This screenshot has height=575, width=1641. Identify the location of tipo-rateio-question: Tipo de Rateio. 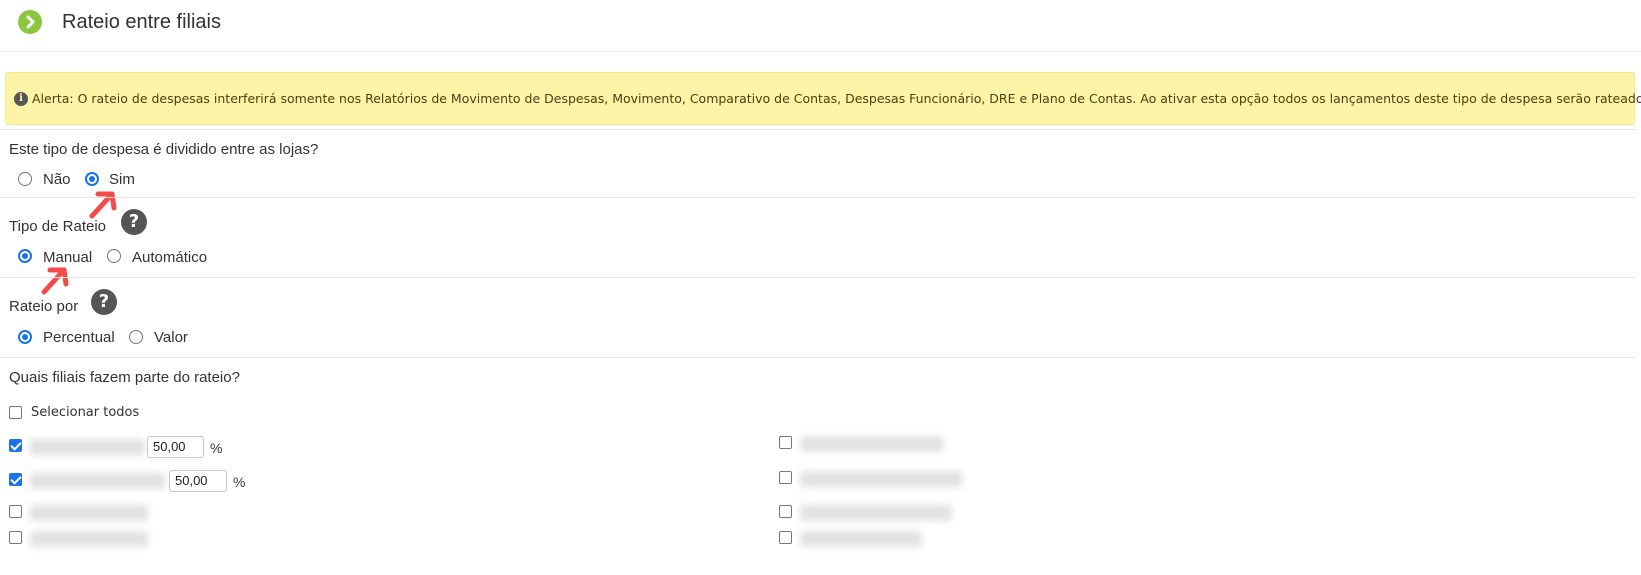
(58, 226).